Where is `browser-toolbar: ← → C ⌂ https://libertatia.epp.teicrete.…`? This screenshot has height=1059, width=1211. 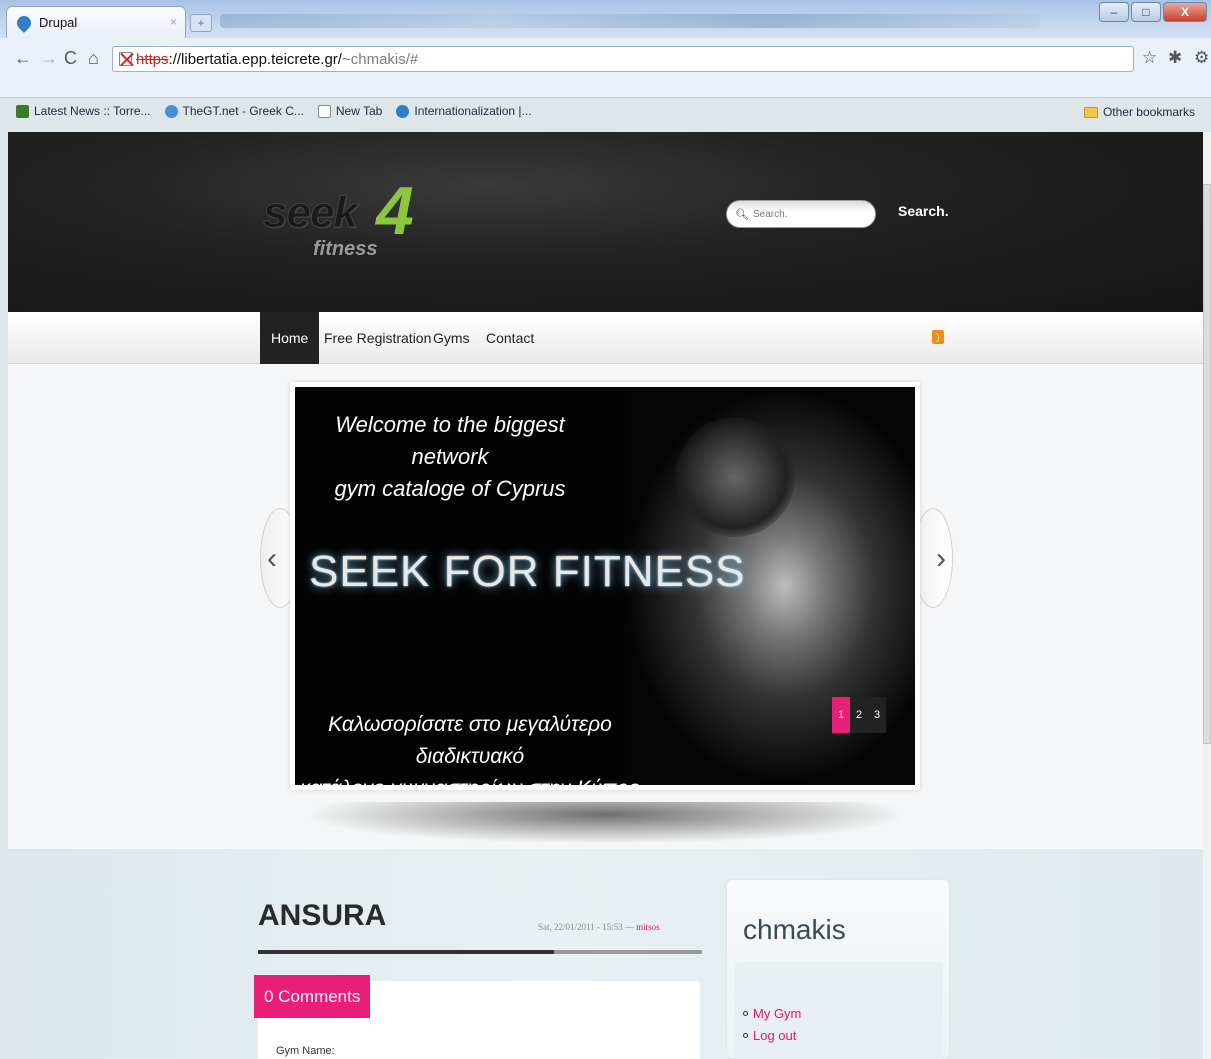
browser-toolbar: ← → C ⌂ https://libertatia.epp.teicrete.… is located at coordinates (605, 78).